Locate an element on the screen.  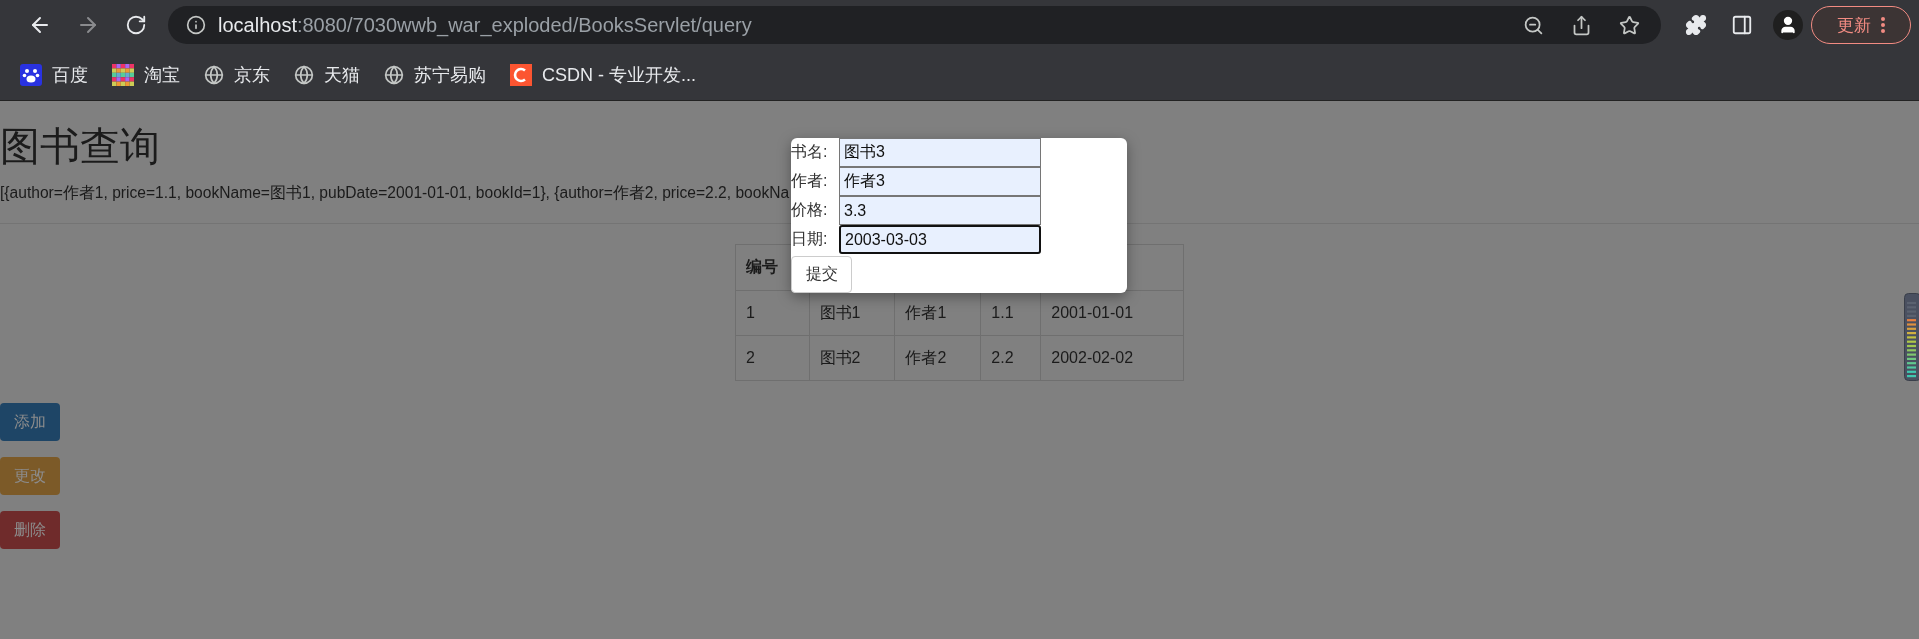
star-icon is located at coordinates (1629, 25).